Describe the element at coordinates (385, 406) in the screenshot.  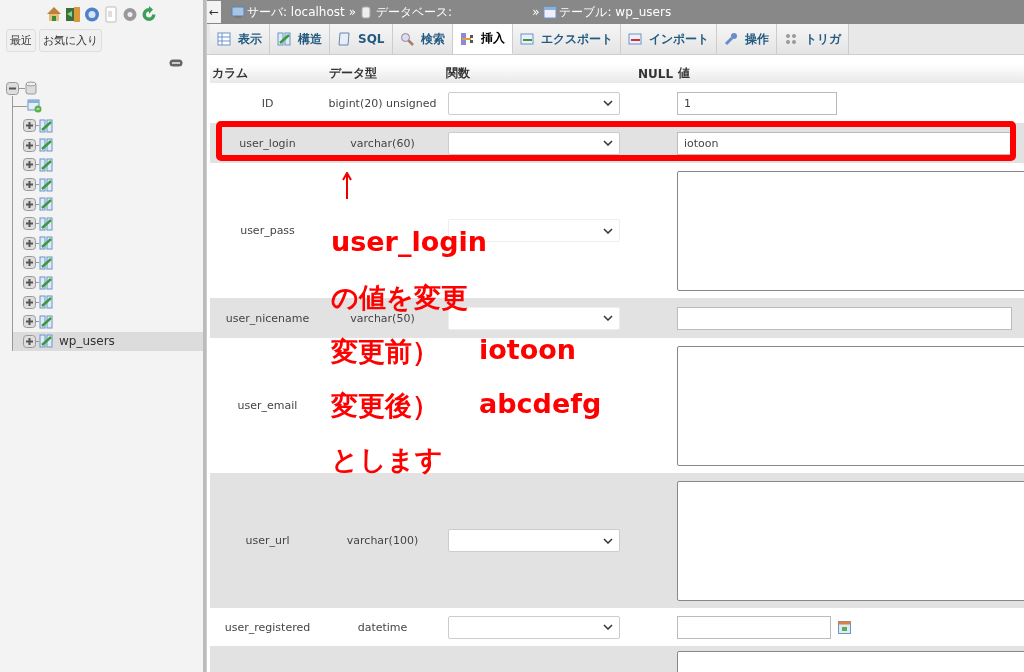
I see `annotation-text: 変更後）` at that location.